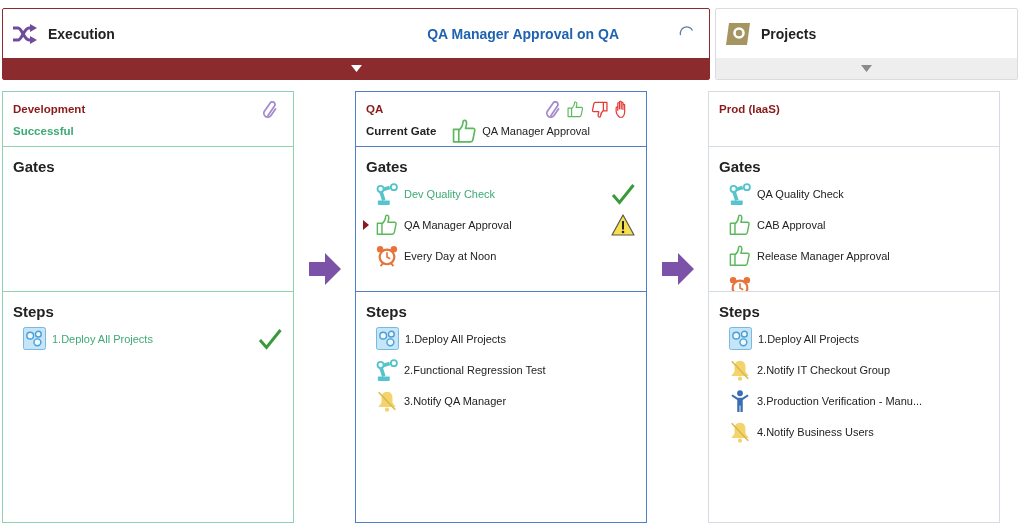  What do you see at coordinates (823, 255) in the screenshot?
I see `gate-label: Release Manager Approval` at bounding box center [823, 255].